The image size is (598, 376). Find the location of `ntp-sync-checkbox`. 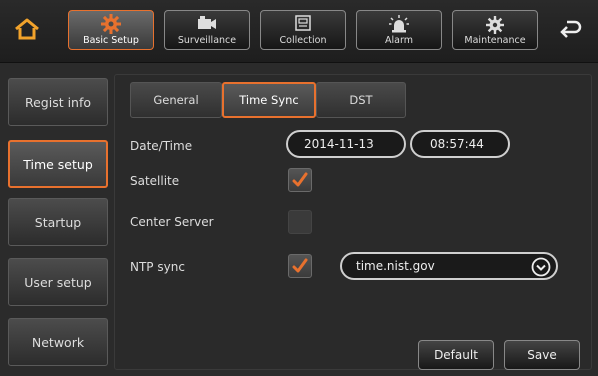

ntp-sync-checkbox is located at coordinates (300, 266).